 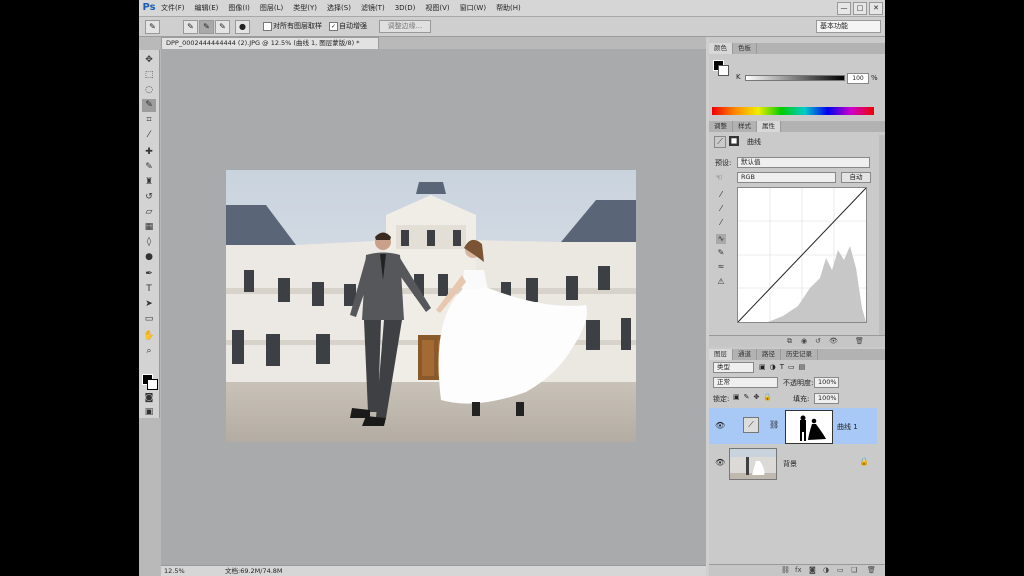 I want to click on color-panel-background, so click(x=723, y=70).